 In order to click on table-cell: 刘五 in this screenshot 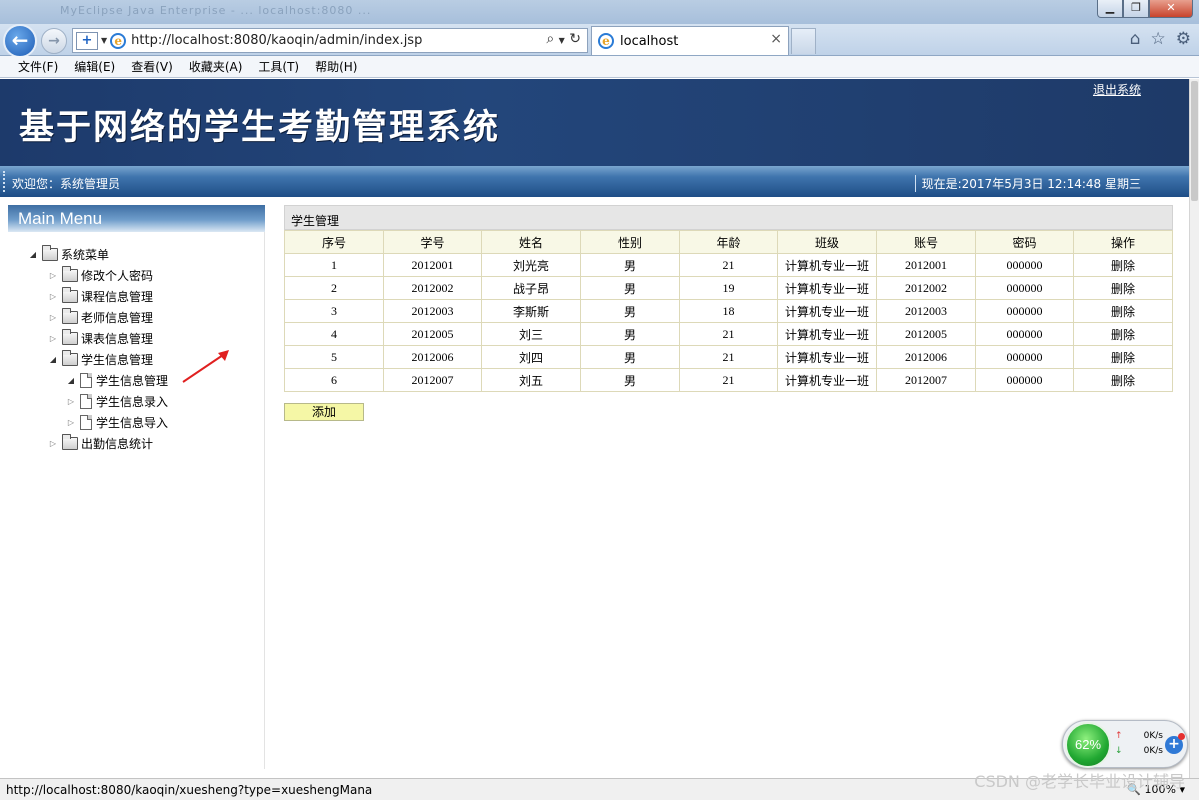, I will do `click(531, 380)`.